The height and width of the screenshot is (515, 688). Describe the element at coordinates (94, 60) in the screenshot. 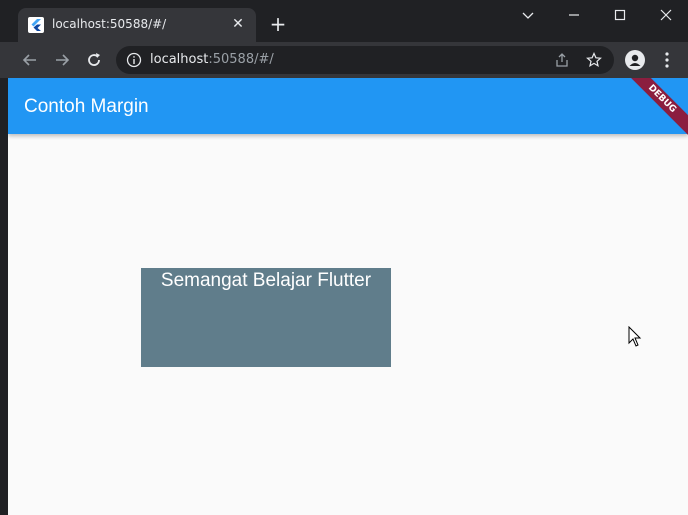

I see `reload-icon` at that location.